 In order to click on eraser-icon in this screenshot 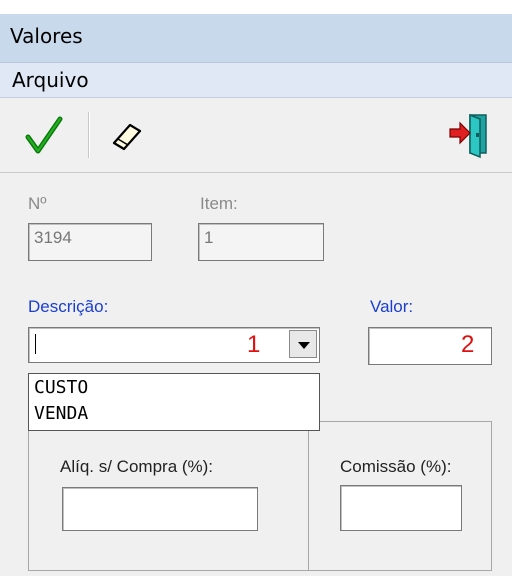, I will do `click(127, 137)`.